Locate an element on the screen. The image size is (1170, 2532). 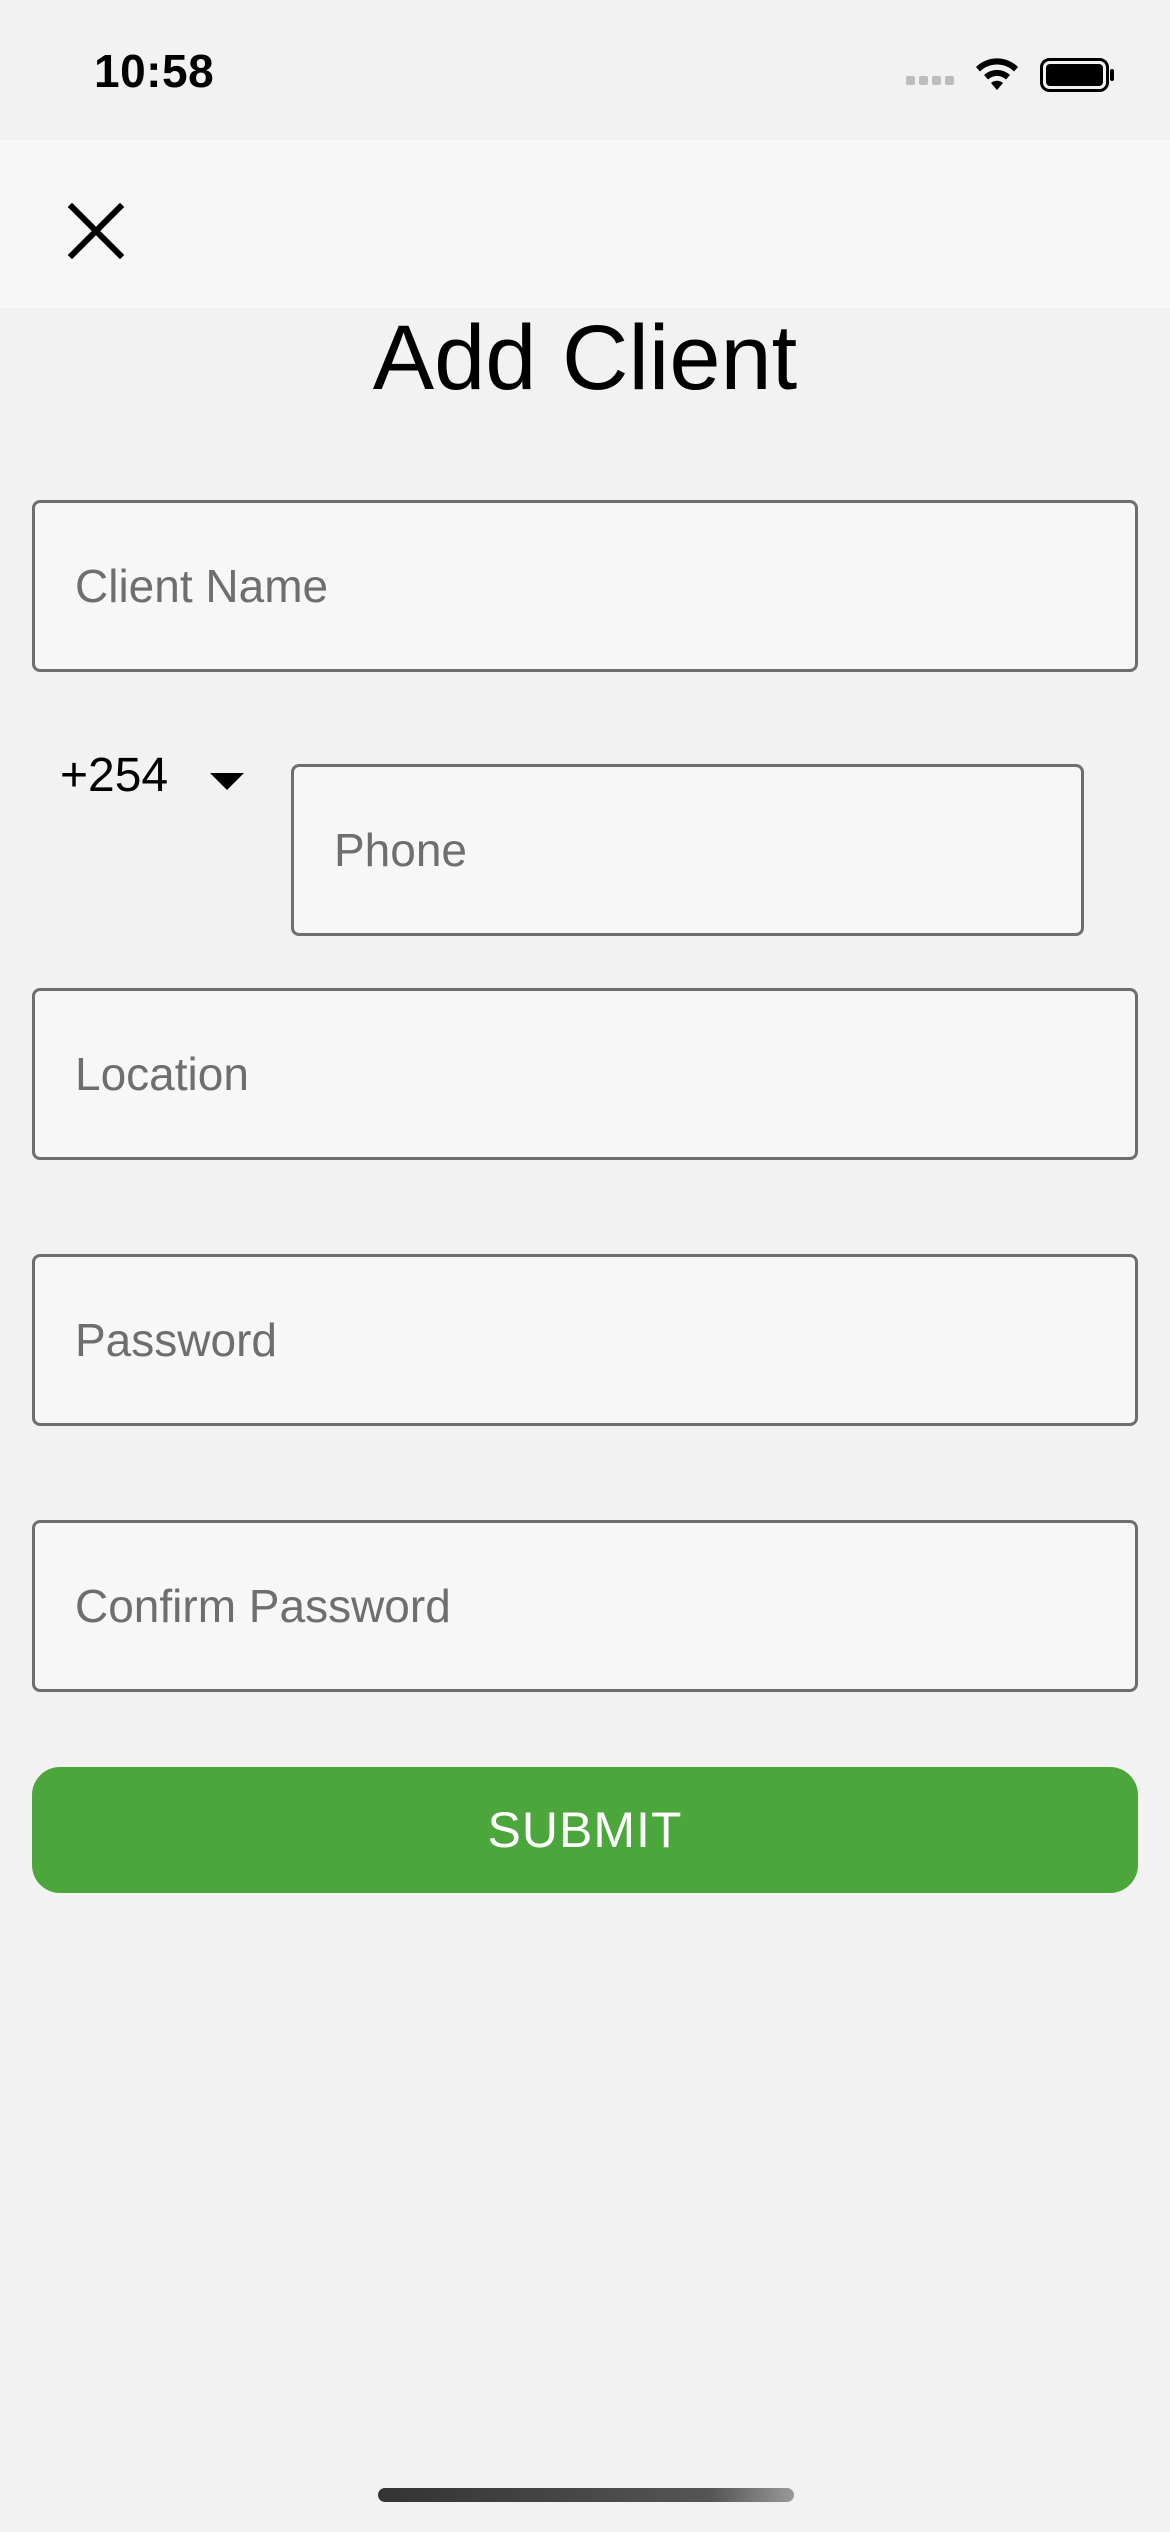
close-icon is located at coordinates (96, 231).